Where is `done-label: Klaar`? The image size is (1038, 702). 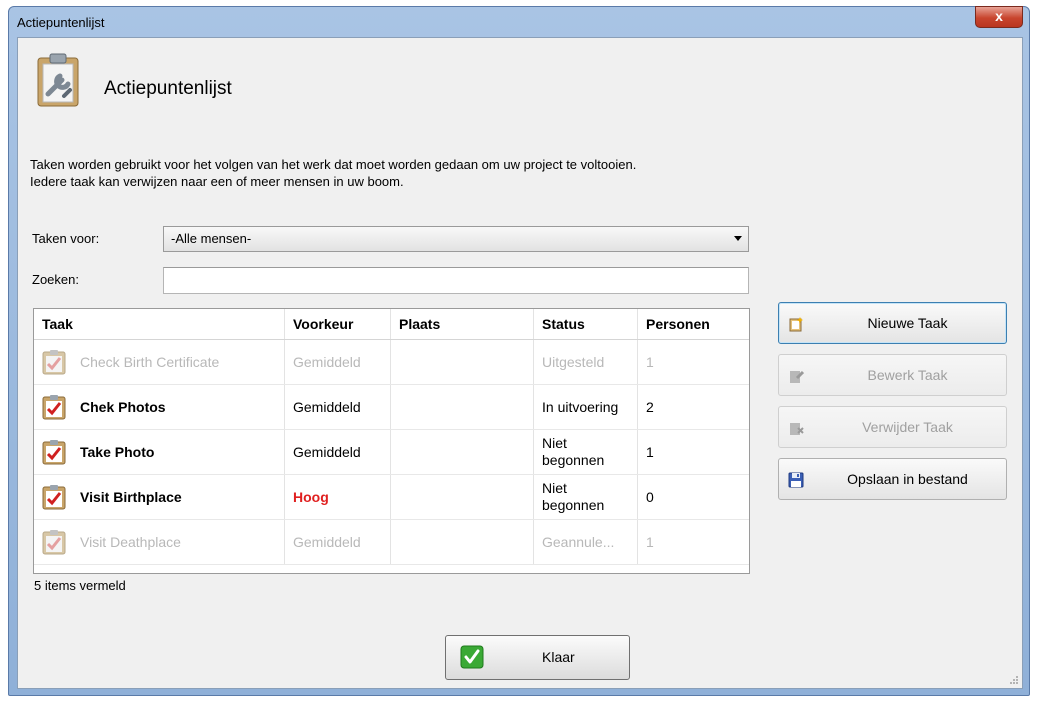 done-label: Klaar is located at coordinates (558, 657).